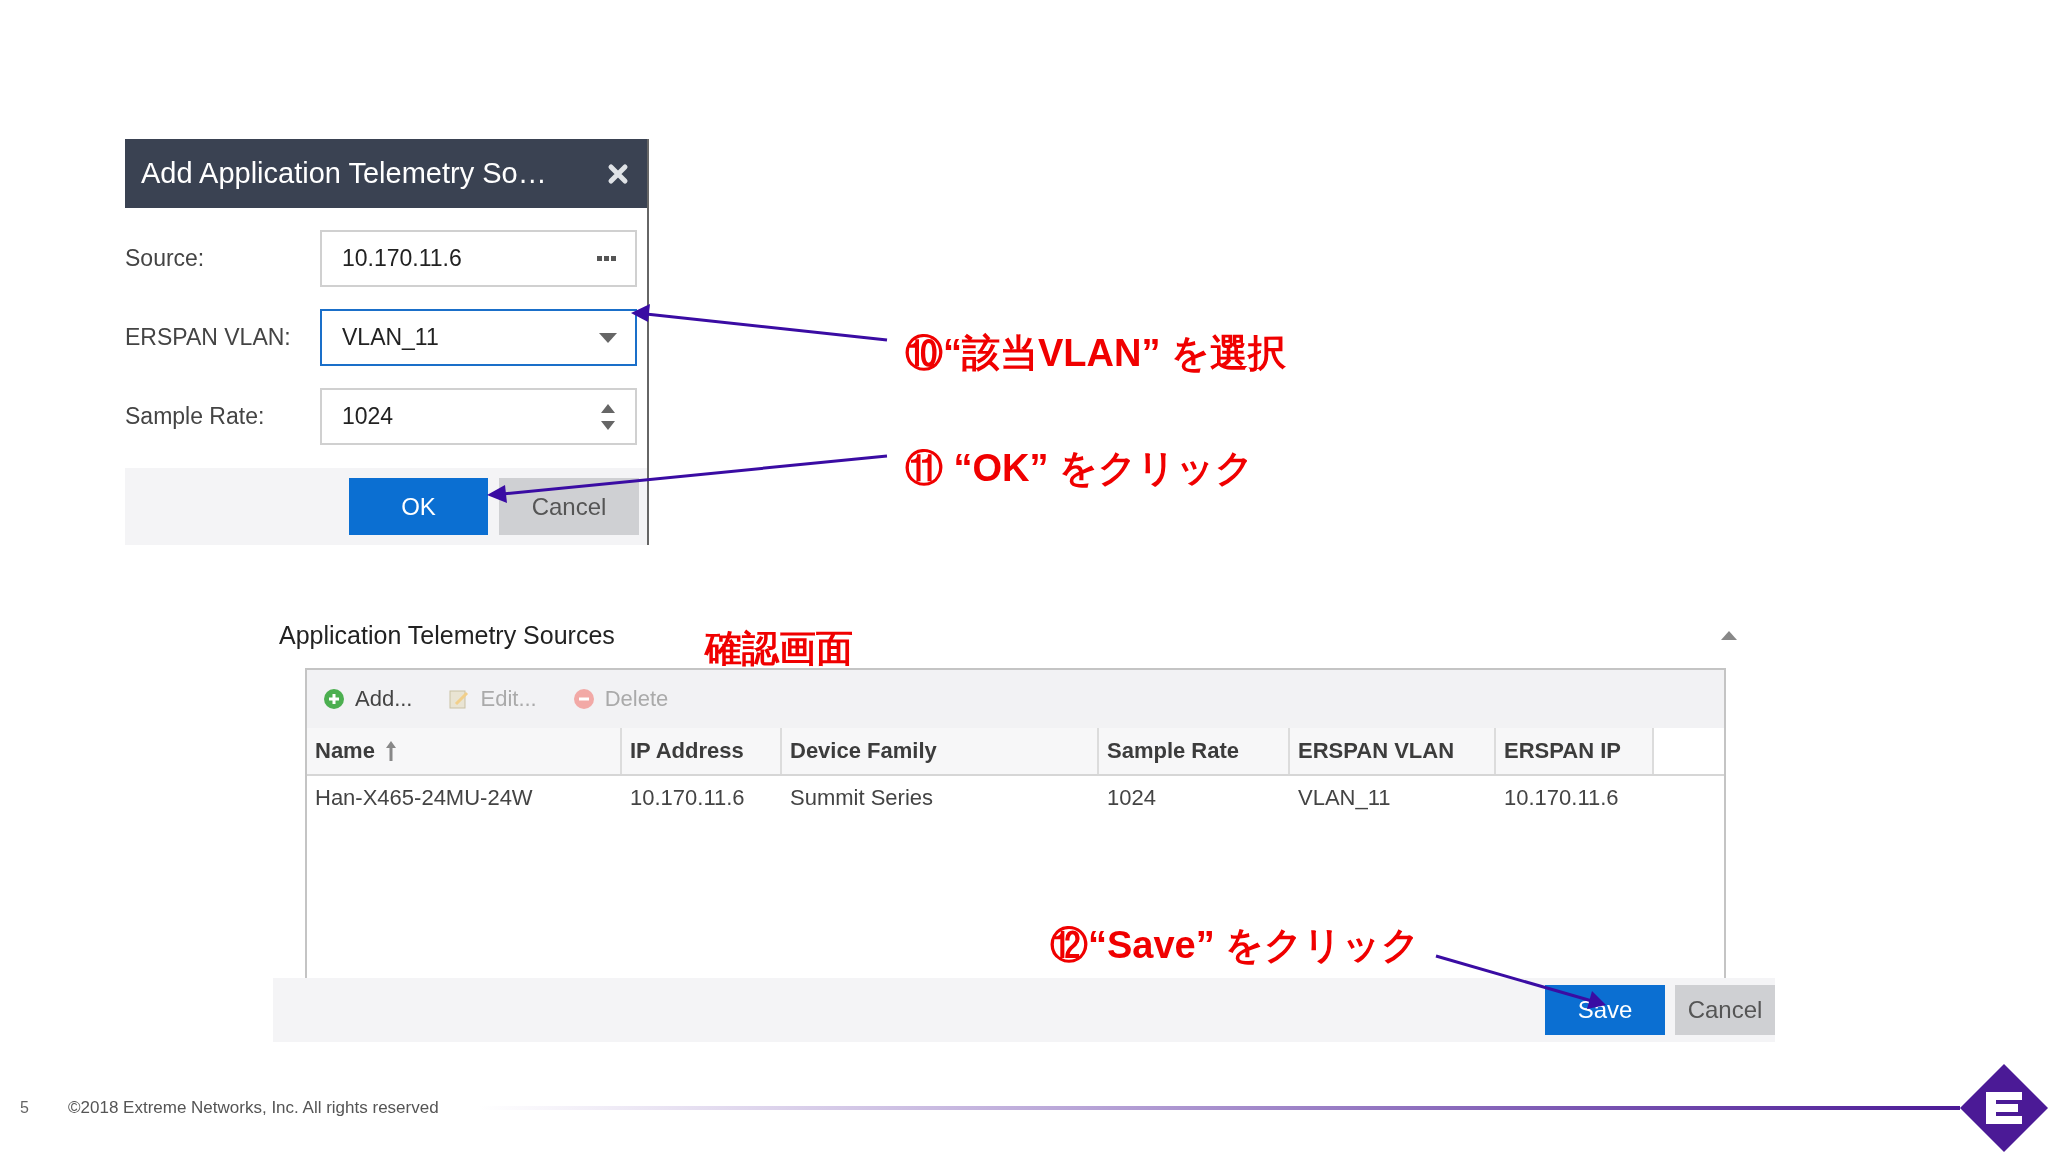 The width and height of the screenshot is (2048, 1152). Describe the element at coordinates (1393, 751) in the screenshot. I see `column-header: ERSPAN VLAN` at that location.